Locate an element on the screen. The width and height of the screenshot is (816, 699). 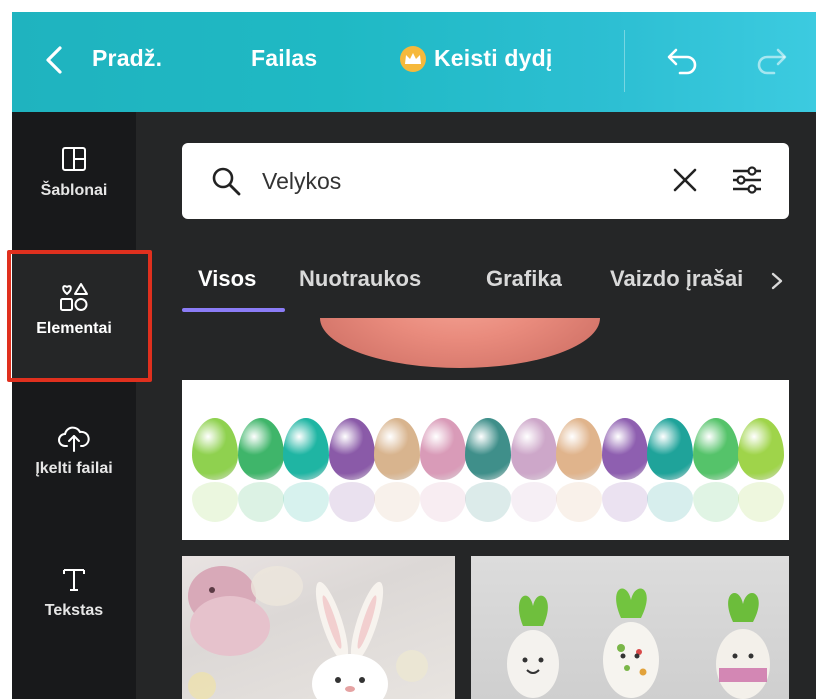
tab-videos: Vaizdo įrašai is located at coordinates (678, 279).